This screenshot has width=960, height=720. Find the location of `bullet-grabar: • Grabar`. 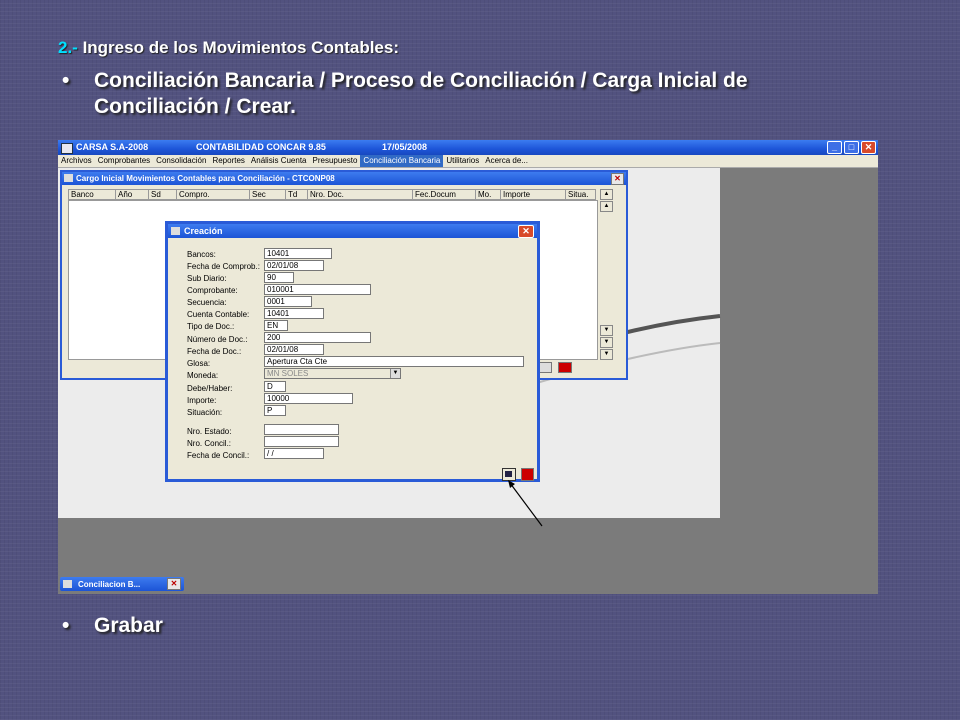

bullet-grabar: • Grabar is located at coordinates (112, 626).